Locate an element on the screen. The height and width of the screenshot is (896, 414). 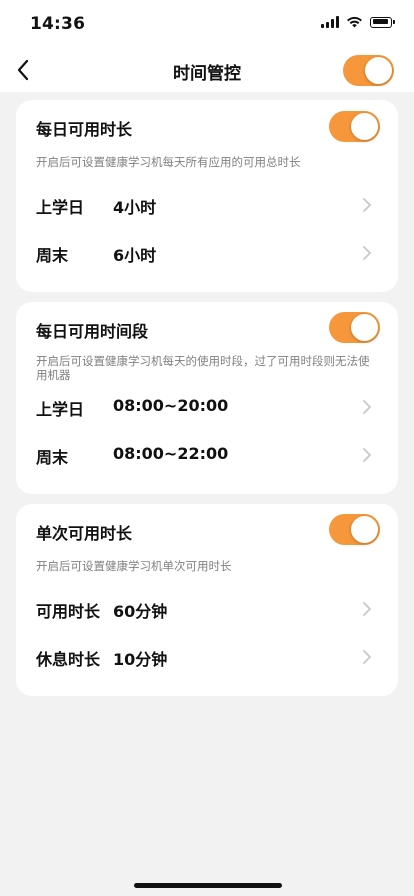
daily-time-period-toggle is located at coordinates (354, 327).